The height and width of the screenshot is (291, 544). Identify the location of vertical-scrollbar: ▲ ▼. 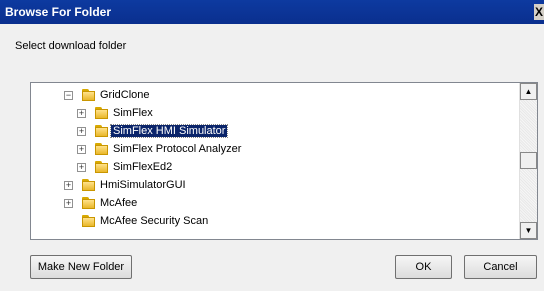
(528, 161).